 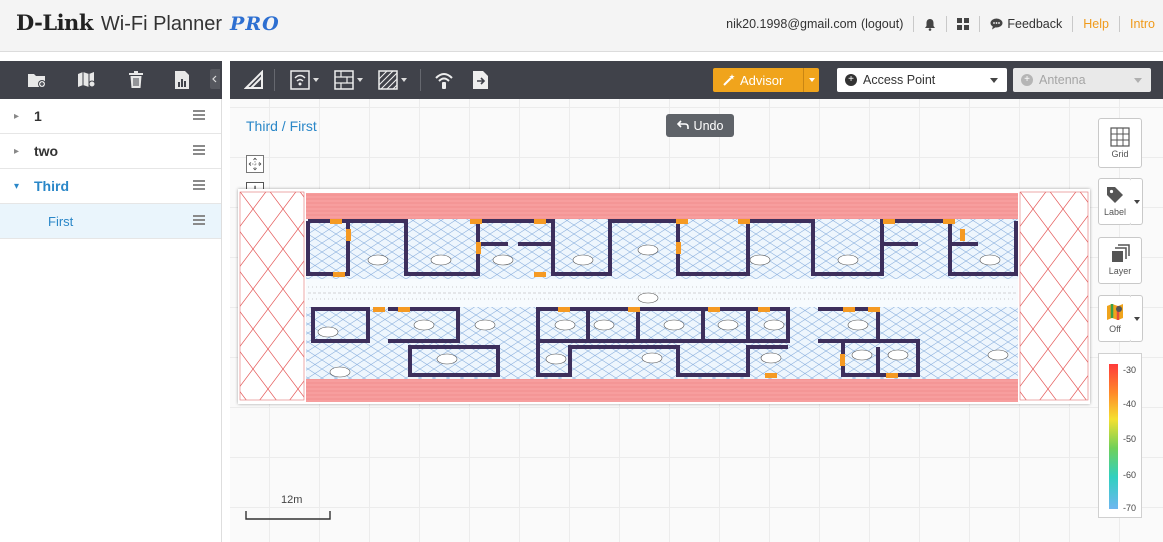 What do you see at coordinates (19, 186) in the screenshot?
I see `caret-down-icon: ▾` at bounding box center [19, 186].